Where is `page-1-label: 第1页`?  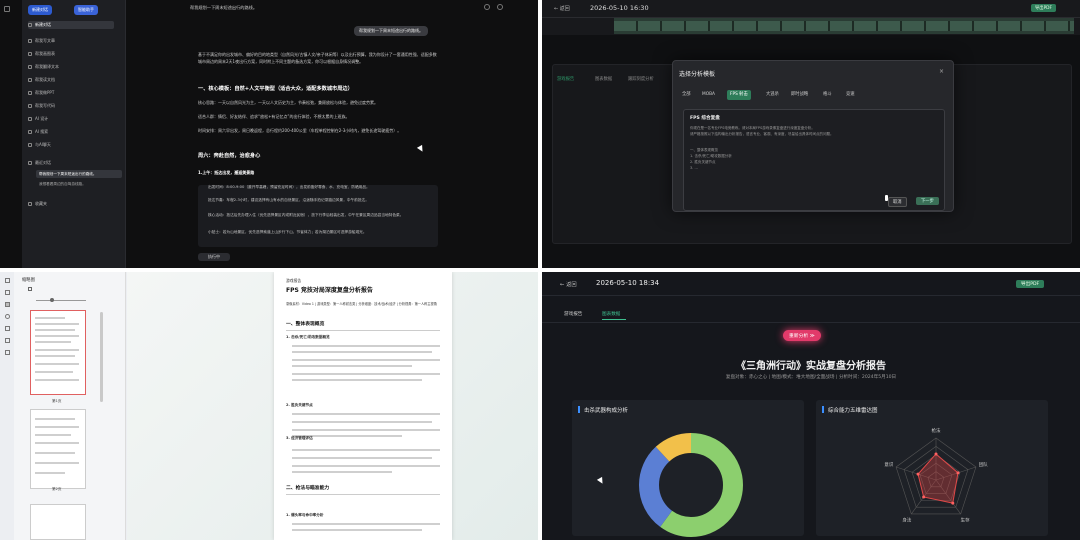 page-1-label: 第1页 is located at coordinates (57, 401).